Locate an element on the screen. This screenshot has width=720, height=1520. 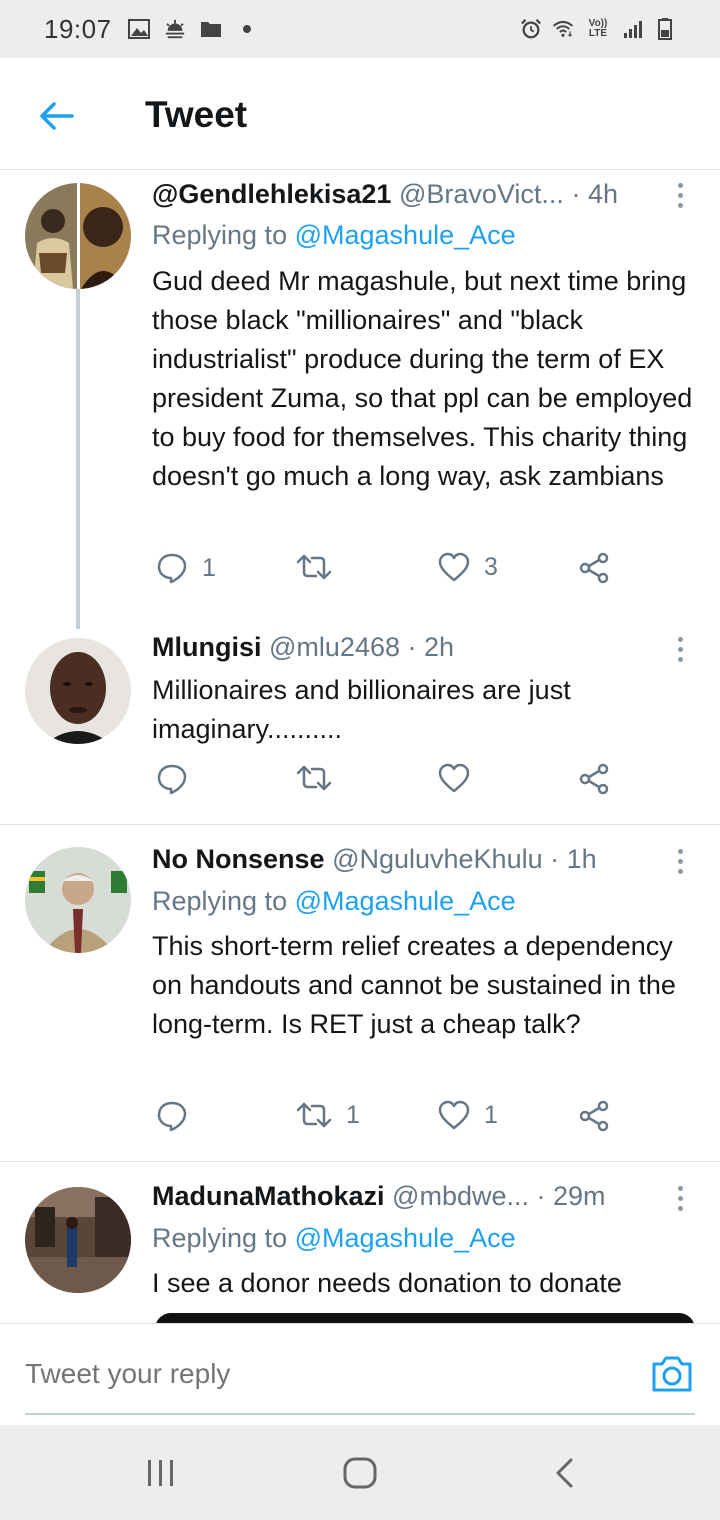
tweet-header: No Nonsense @NguluvheKhulu · 1h is located at coordinates (396, 859).